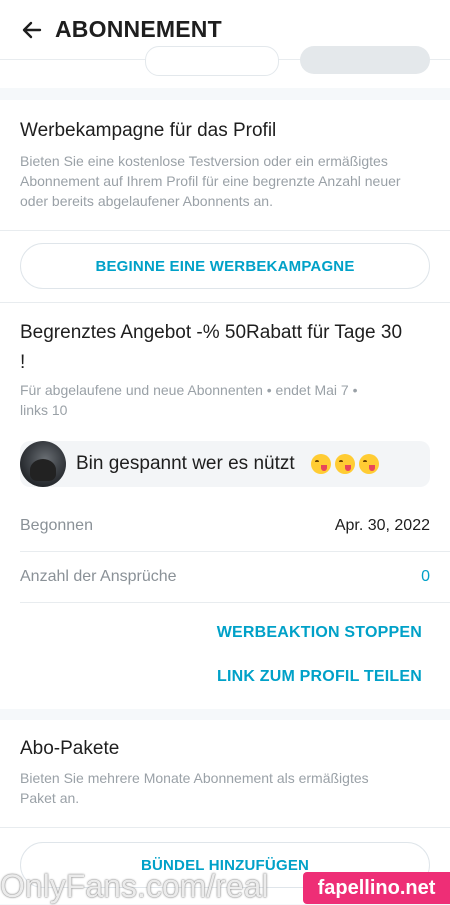  Describe the element at coordinates (98, 576) in the screenshot. I see `claims-label: Anzahl der Ansprüche` at that location.